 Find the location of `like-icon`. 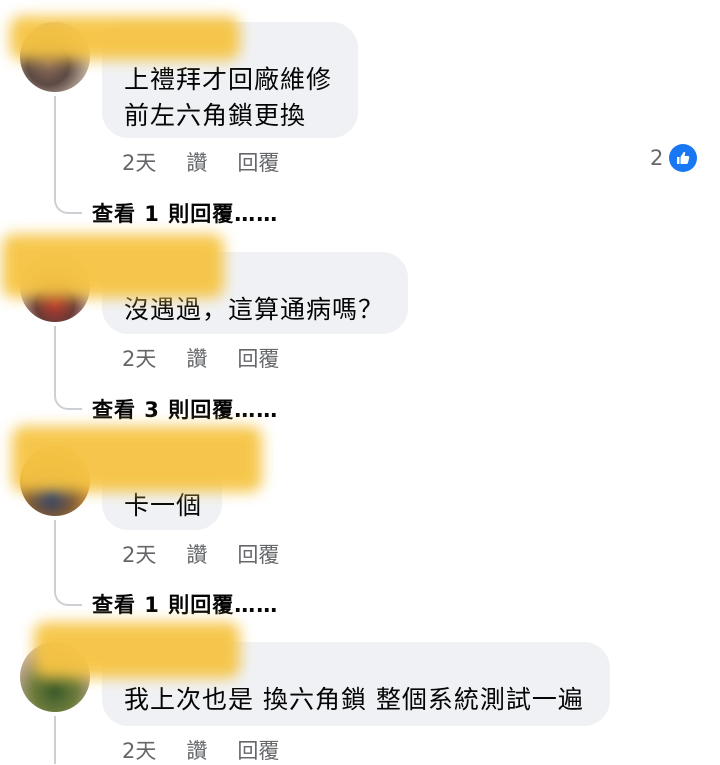

like-icon is located at coordinates (683, 158).